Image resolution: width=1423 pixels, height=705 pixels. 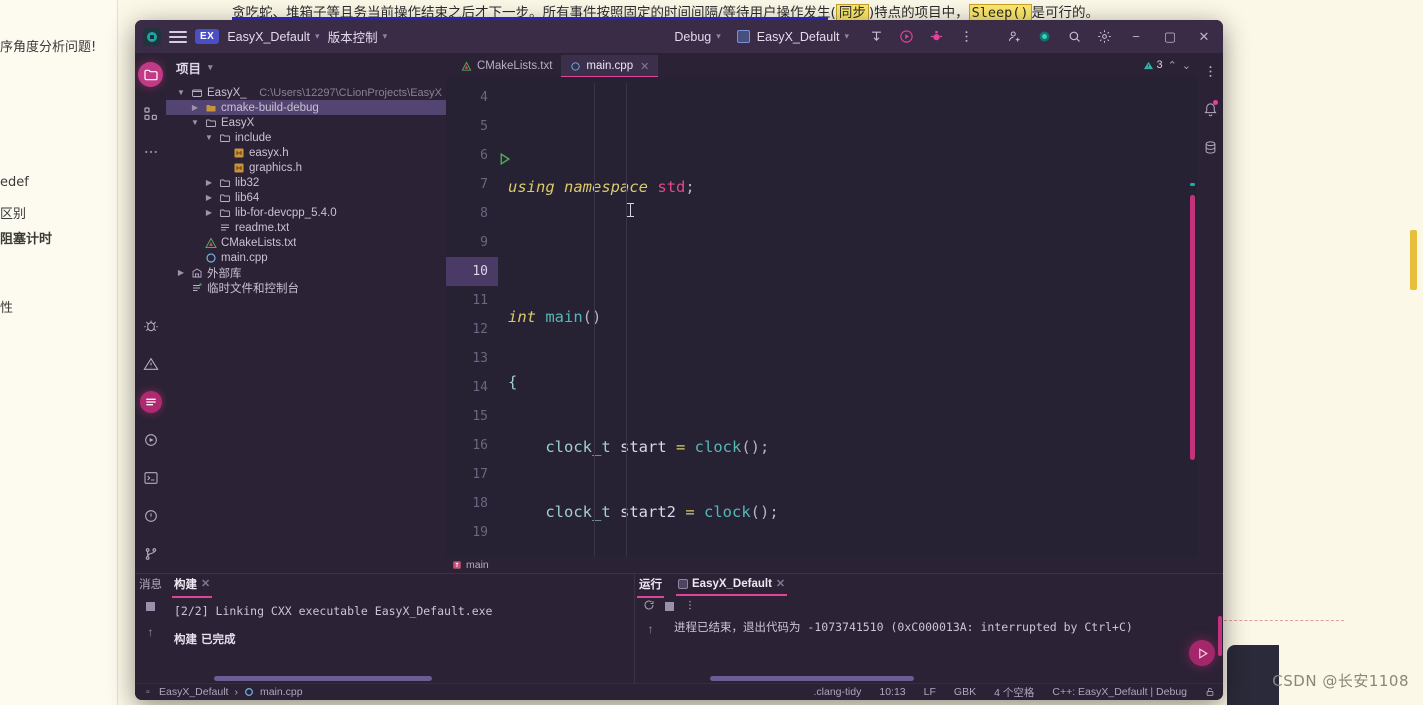 I want to click on statusbar-toolchain: C++: EasyX_Default | Debug, so click(x=1119, y=692).